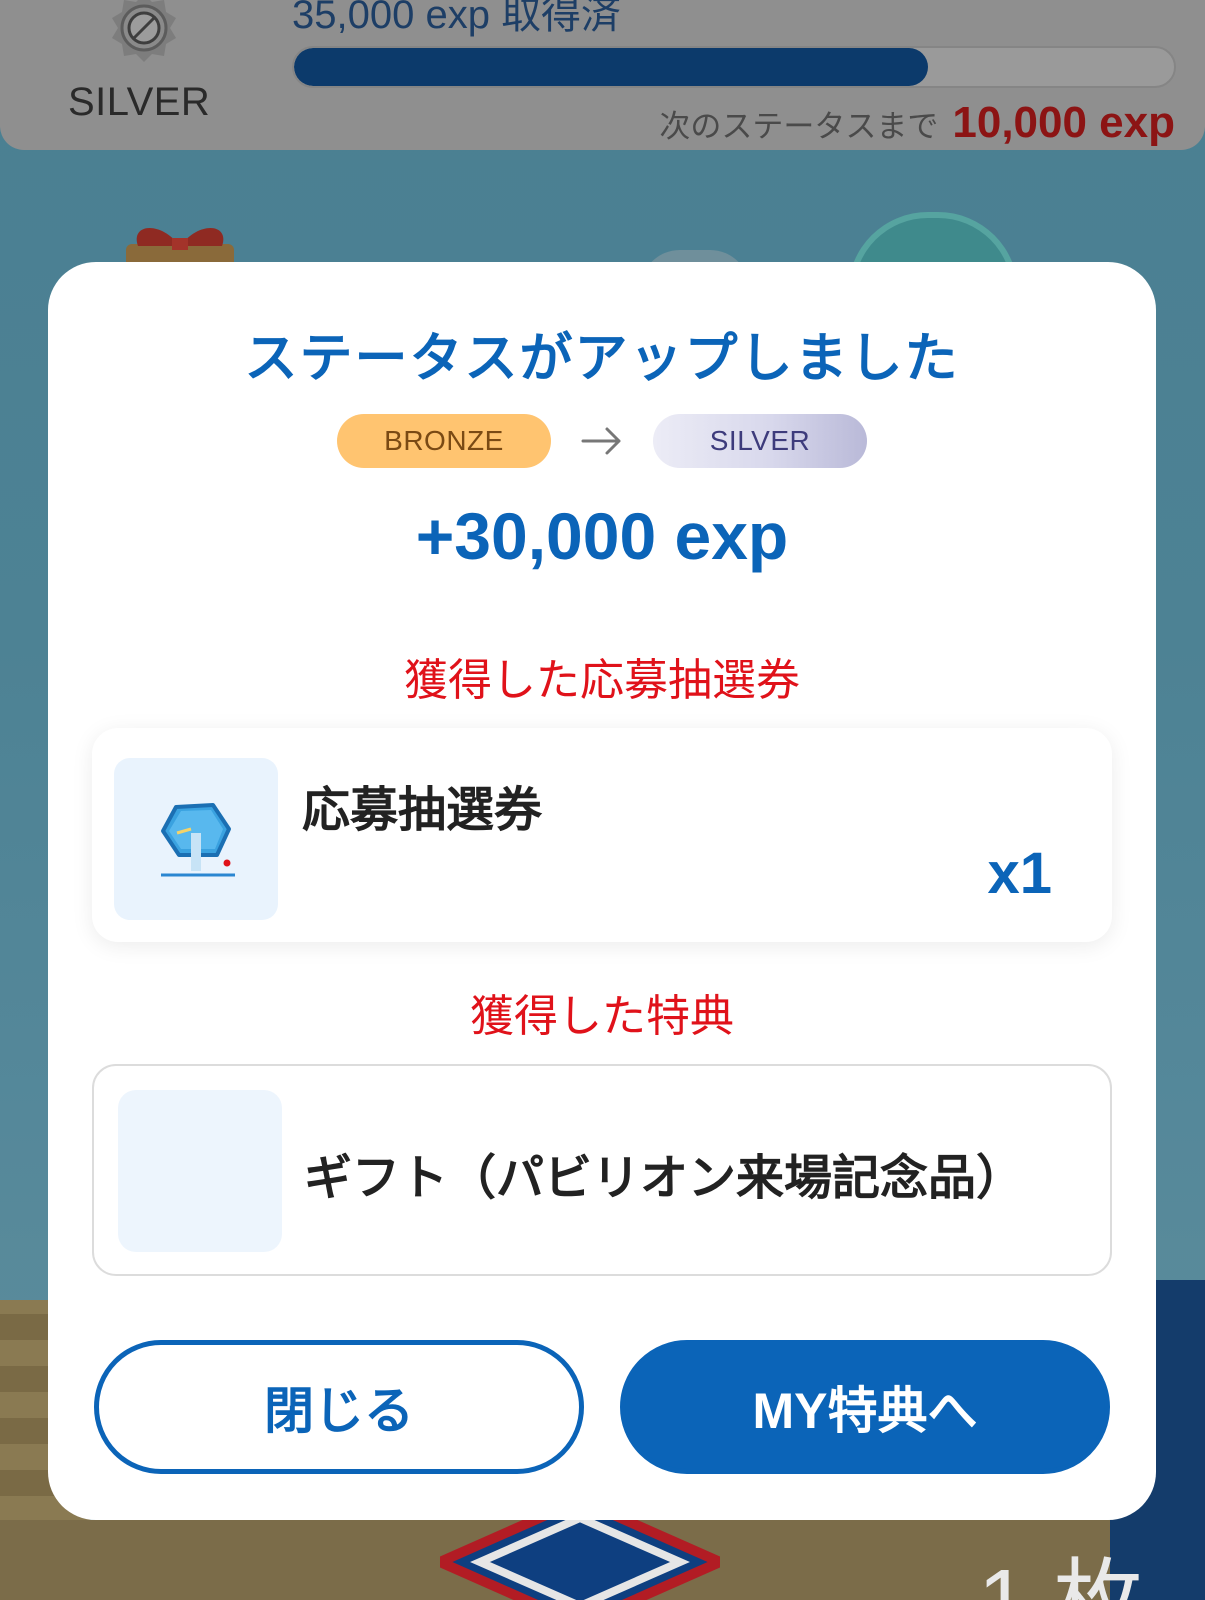 The image size is (1205, 1600). I want to click on exp-progress-bar, so click(734, 67).